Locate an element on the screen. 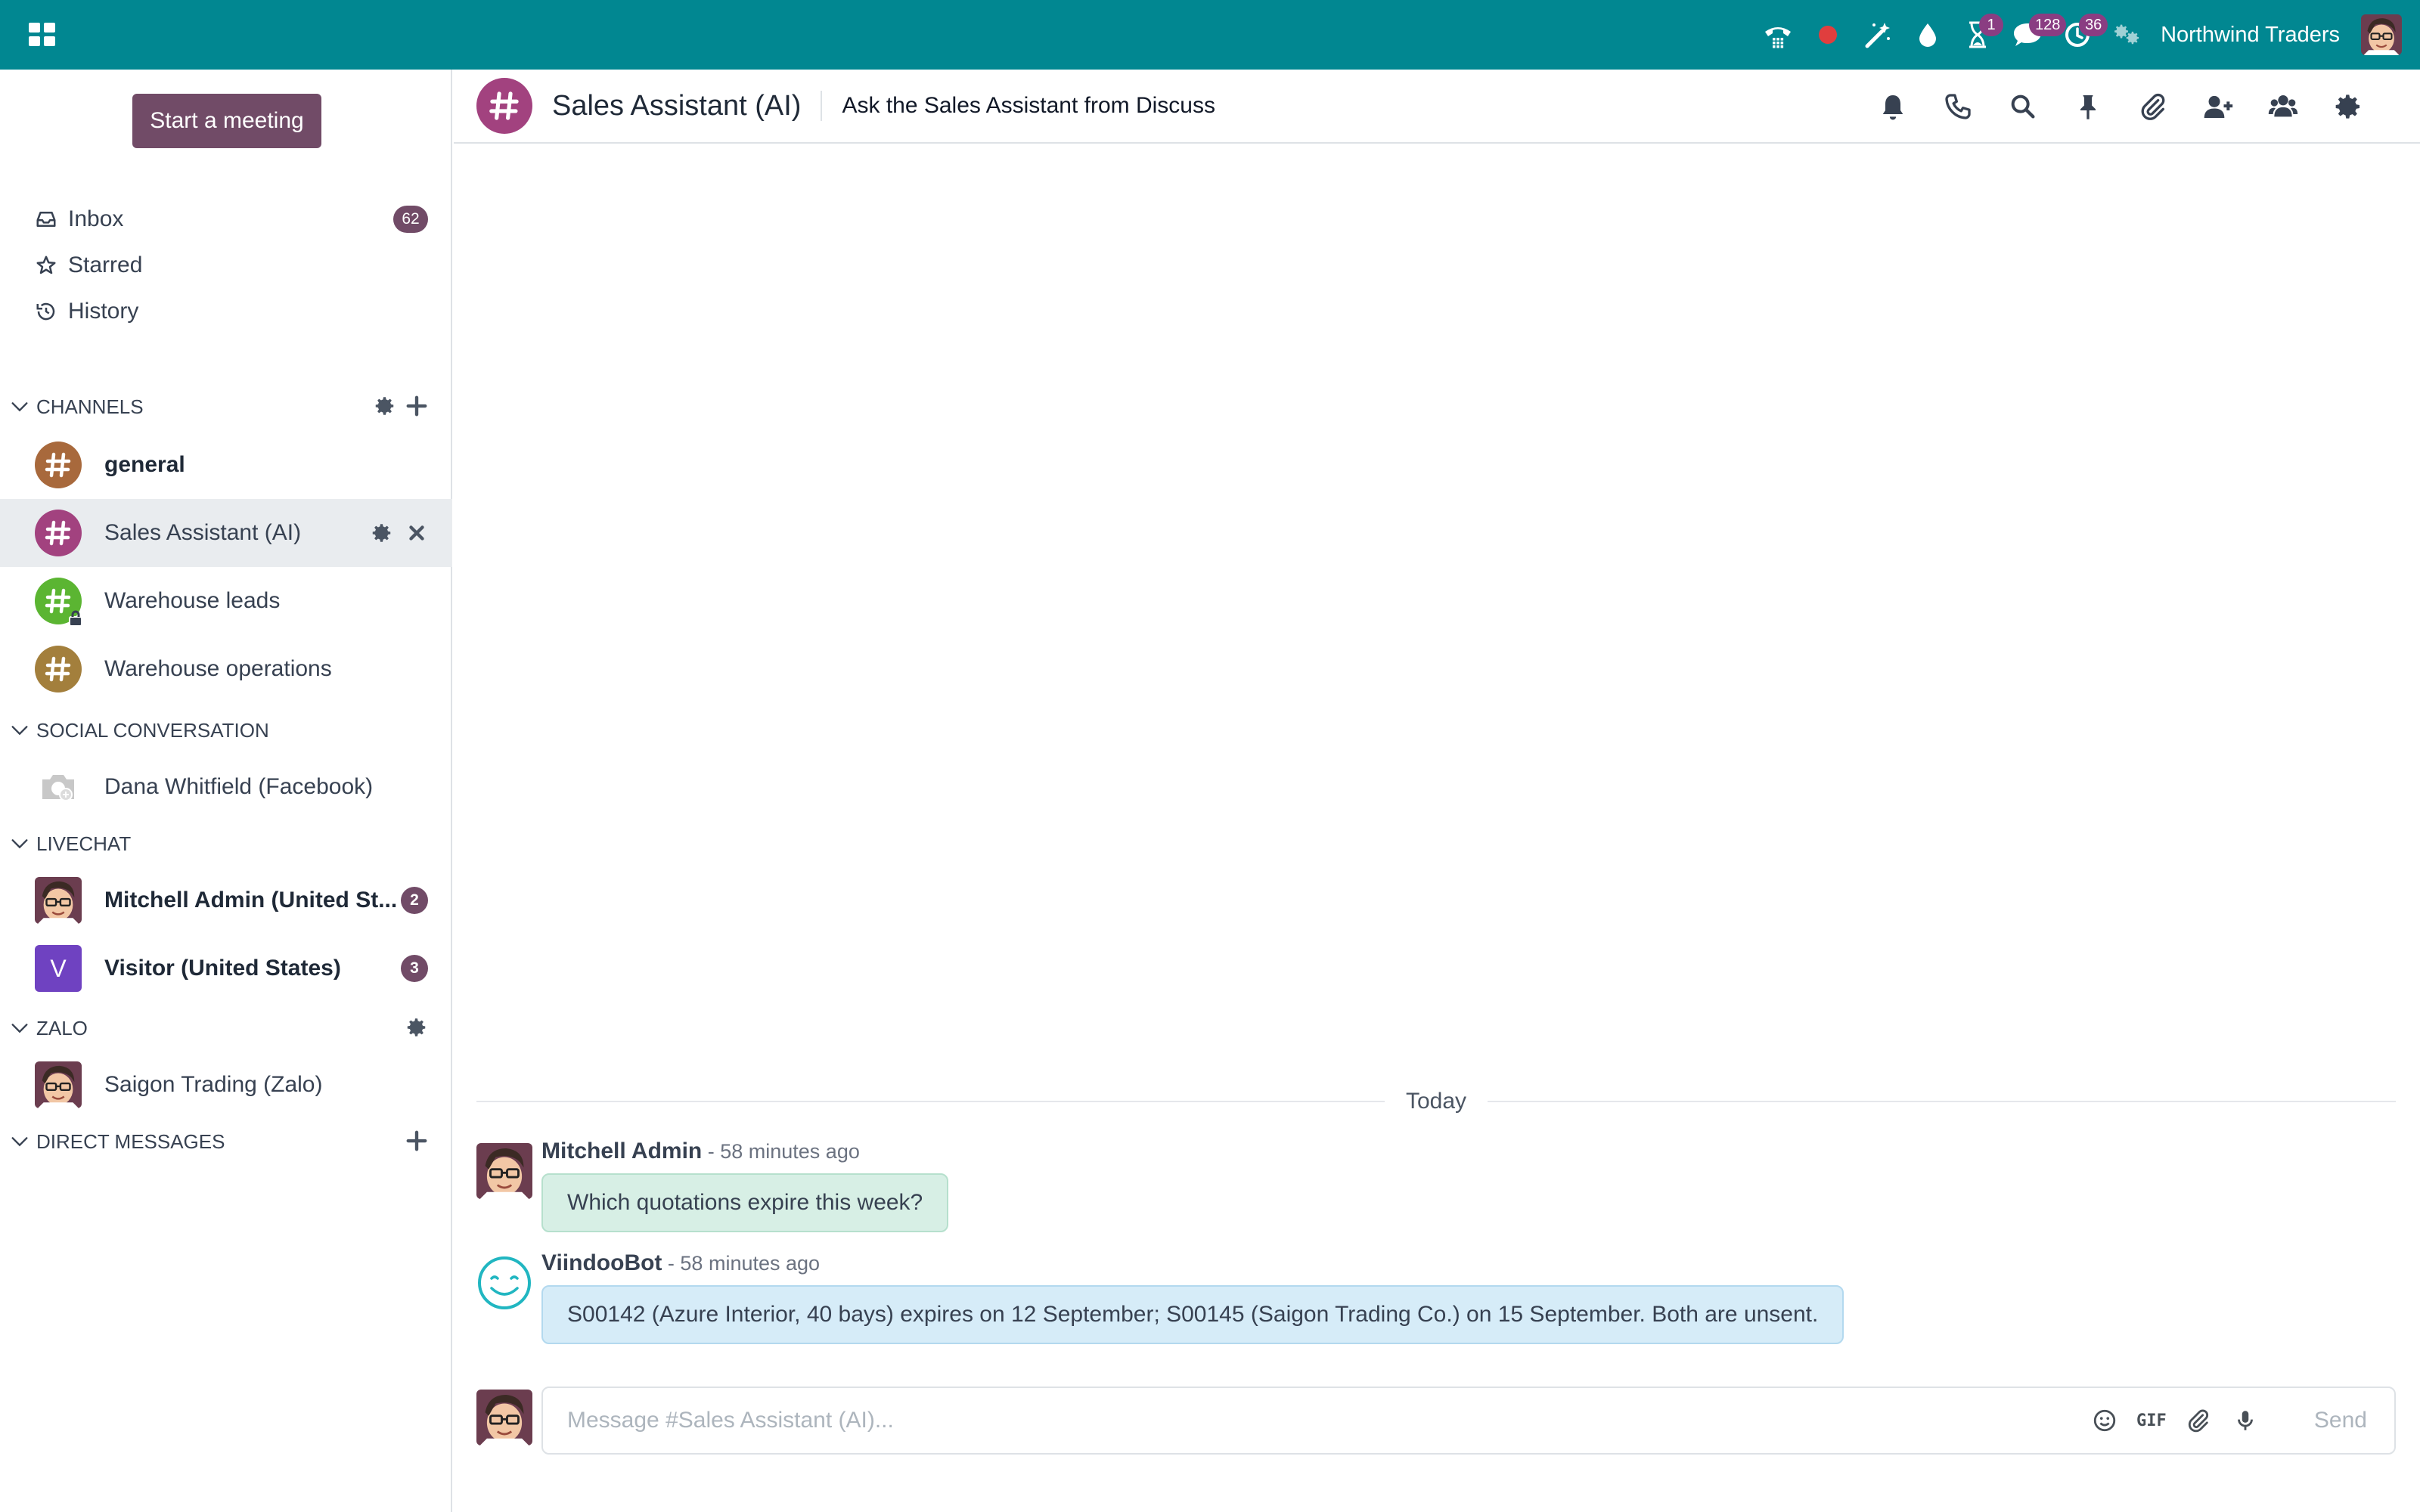 The width and height of the screenshot is (2420, 1512). recording-dot-icon is located at coordinates (1828, 34).